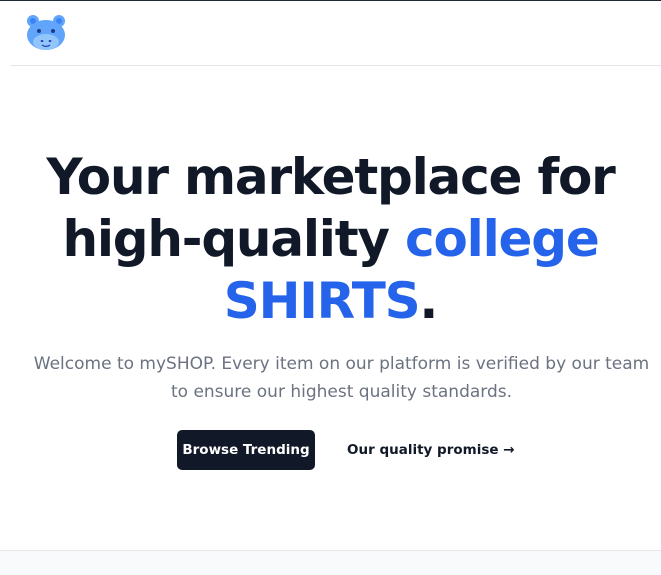 This screenshot has width=661, height=575. Describe the element at coordinates (330, 450) in the screenshot. I see `hero-actions: Browse Trending Our quality promise →` at that location.